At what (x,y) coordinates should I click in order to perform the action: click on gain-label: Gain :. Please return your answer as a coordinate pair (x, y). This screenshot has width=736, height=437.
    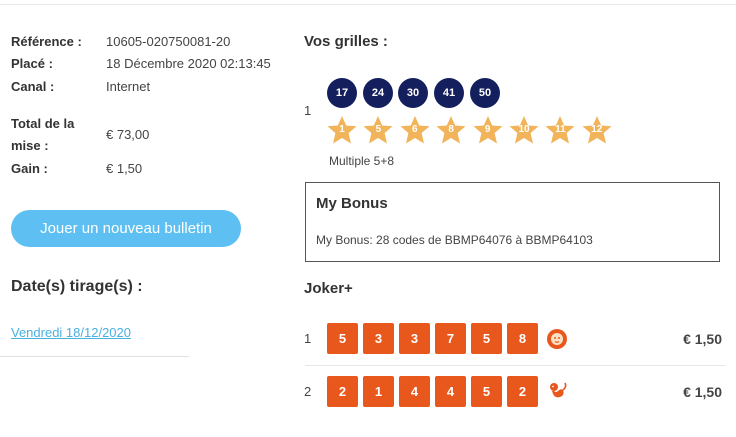
    Looking at the image, I should click on (29, 168).